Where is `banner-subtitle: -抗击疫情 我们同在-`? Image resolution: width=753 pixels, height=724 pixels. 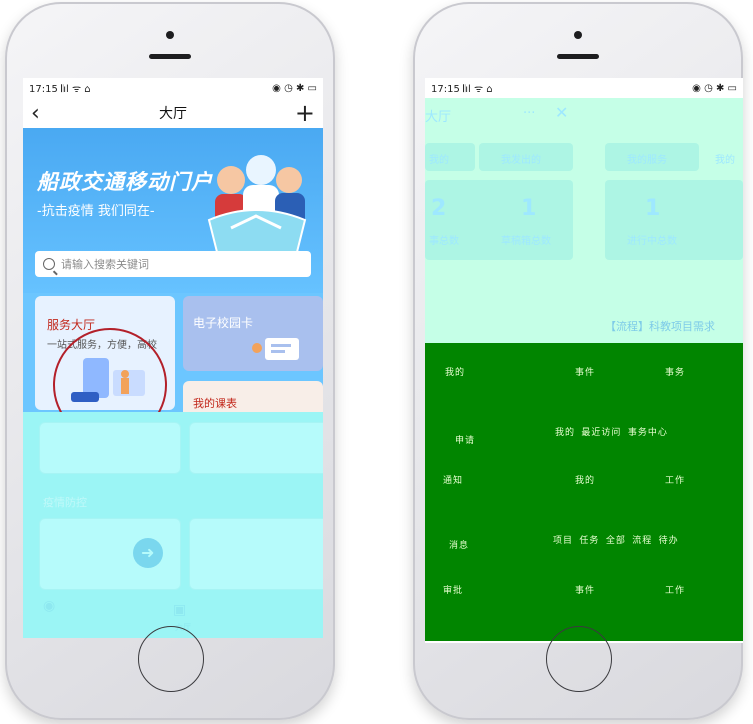 banner-subtitle: -抗击疫情 我们同在- is located at coordinates (96, 211).